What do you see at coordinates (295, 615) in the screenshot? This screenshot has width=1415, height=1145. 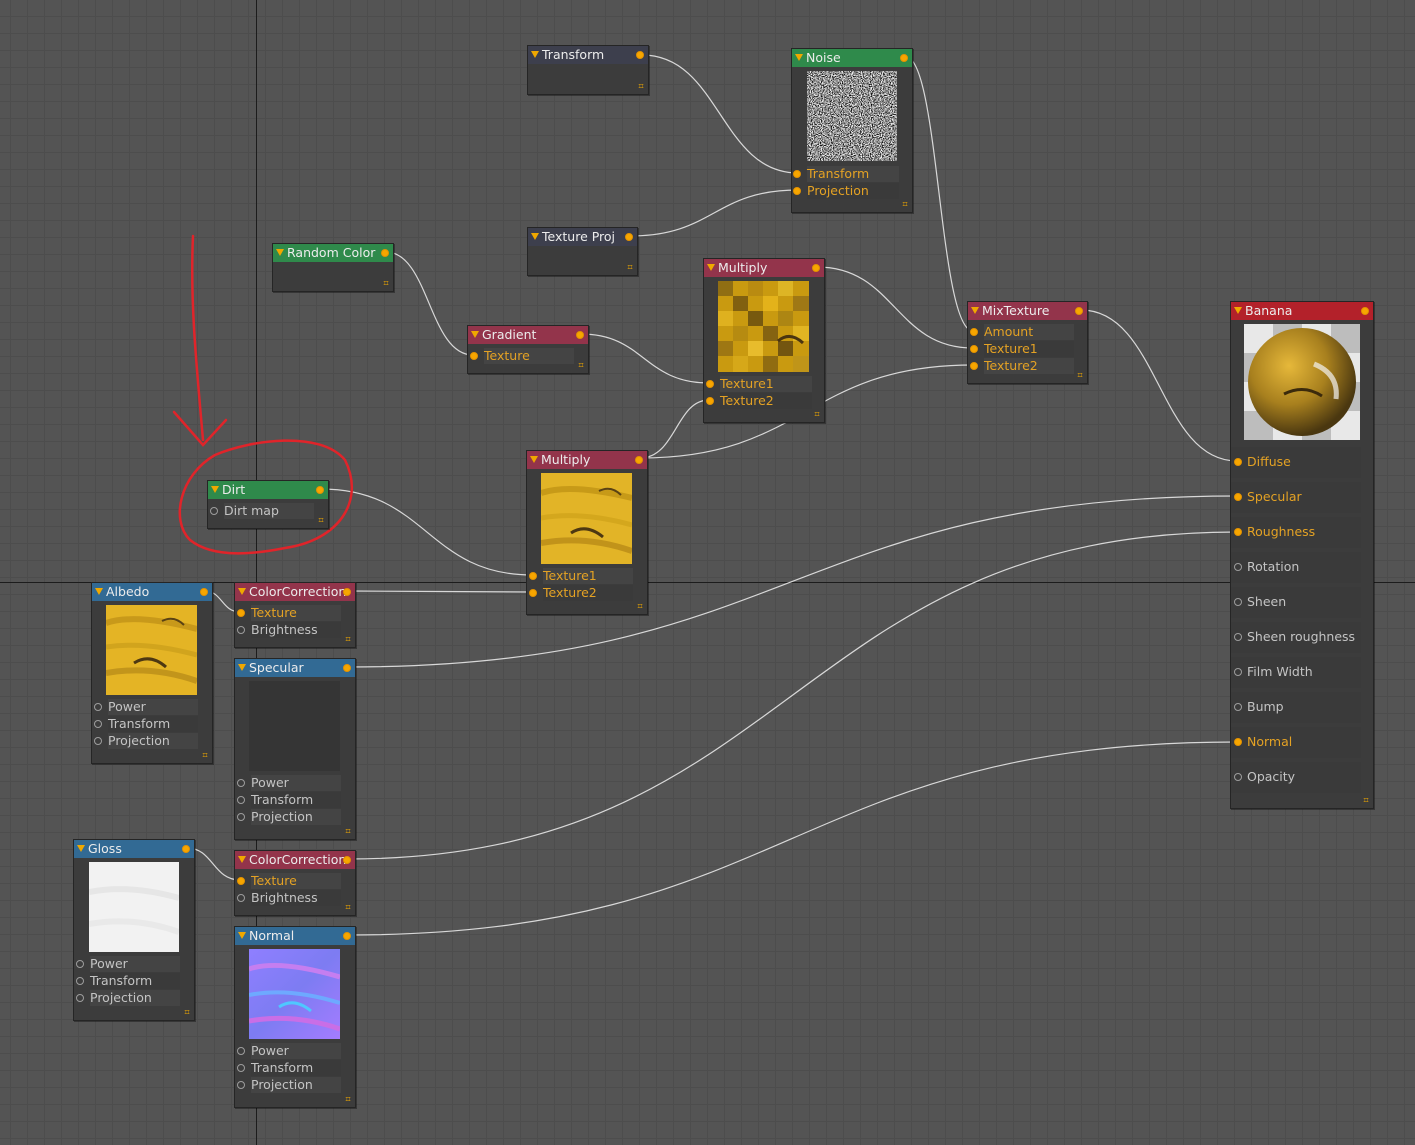 I see `color-correction-node-1: ColorCorrection Texture Brightness ⌗` at bounding box center [295, 615].